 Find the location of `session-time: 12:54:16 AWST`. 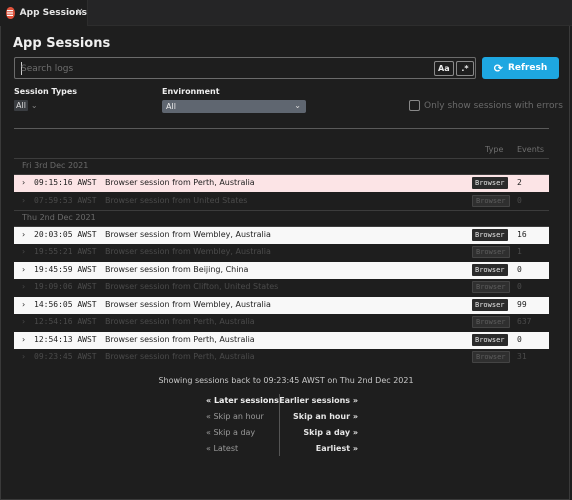

session-time: 12:54:16 AWST is located at coordinates (65, 321).